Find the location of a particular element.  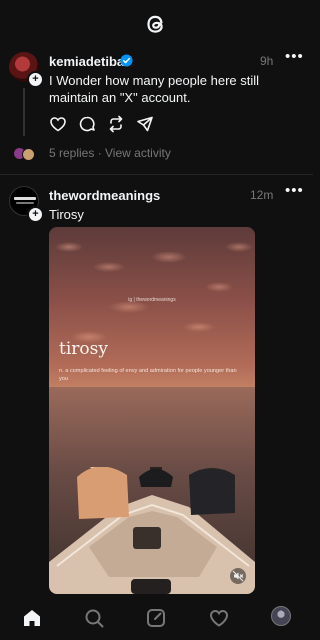

post-time: 9h is located at coordinates (267, 61).